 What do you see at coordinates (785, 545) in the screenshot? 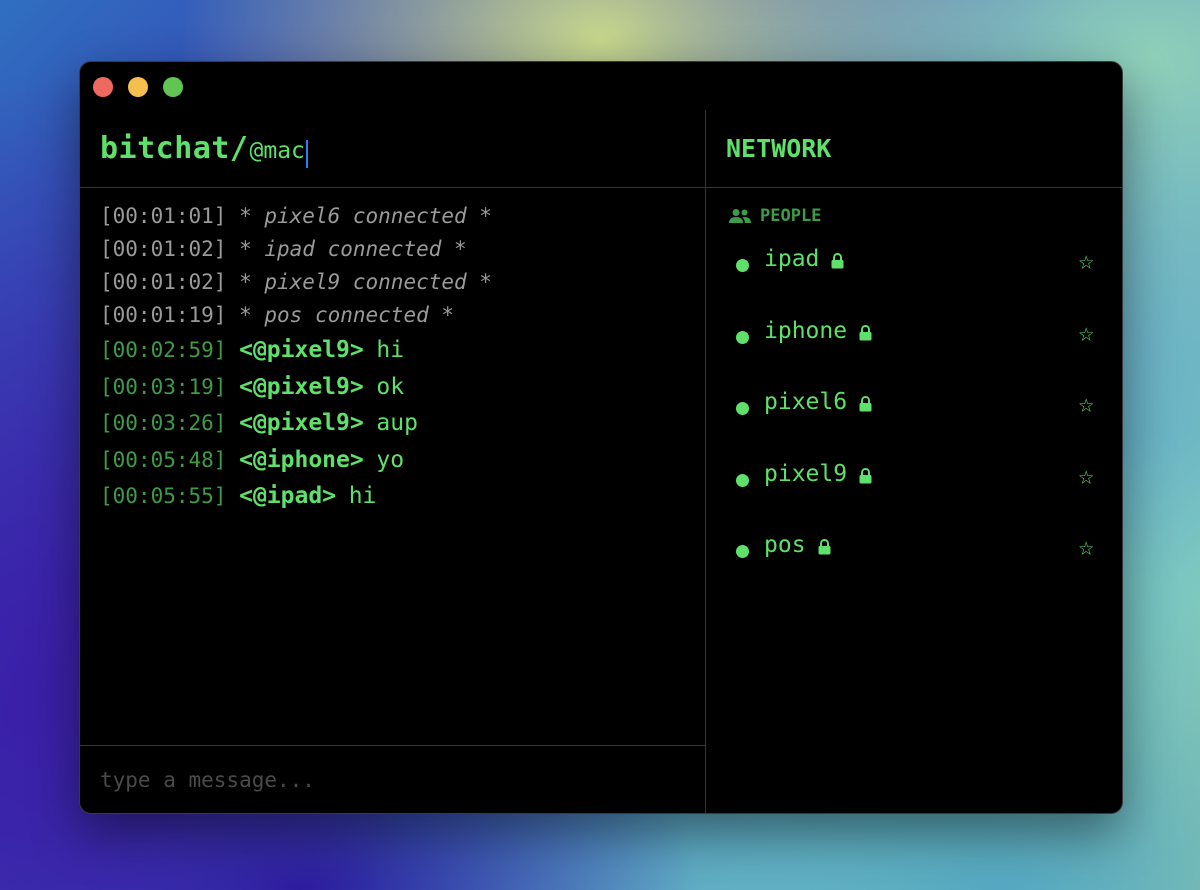
I see `peer-name: pos` at bounding box center [785, 545].